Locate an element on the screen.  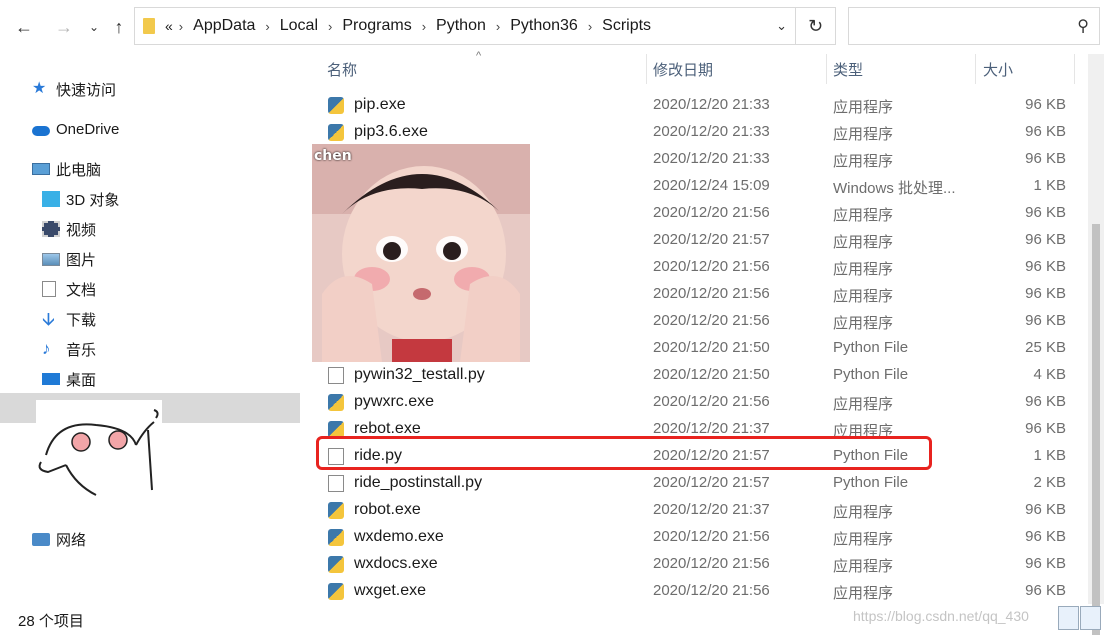
arrow-right-icon: → is located at coordinates (64, 26).